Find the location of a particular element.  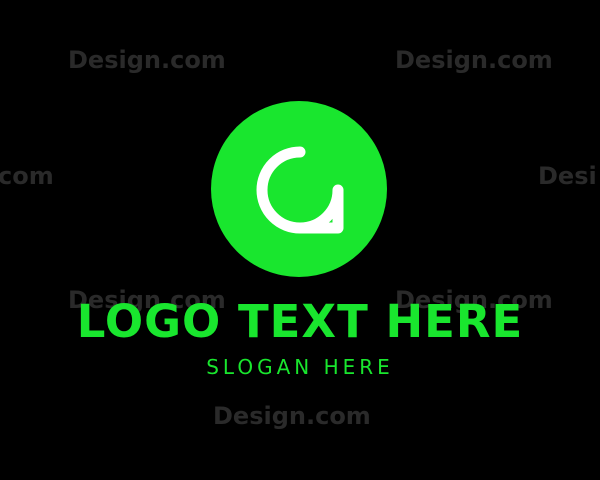

slogan-text: SLOGAN HERE is located at coordinates (300, 367).